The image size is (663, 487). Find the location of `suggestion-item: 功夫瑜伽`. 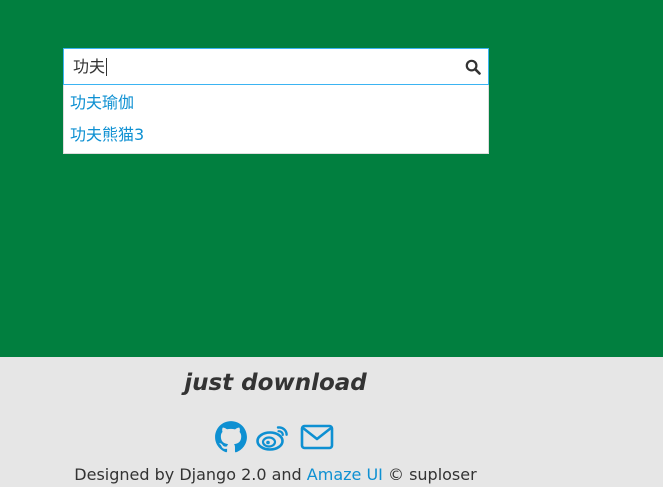

suggestion-item: 功夫瑜伽 is located at coordinates (276, 103).